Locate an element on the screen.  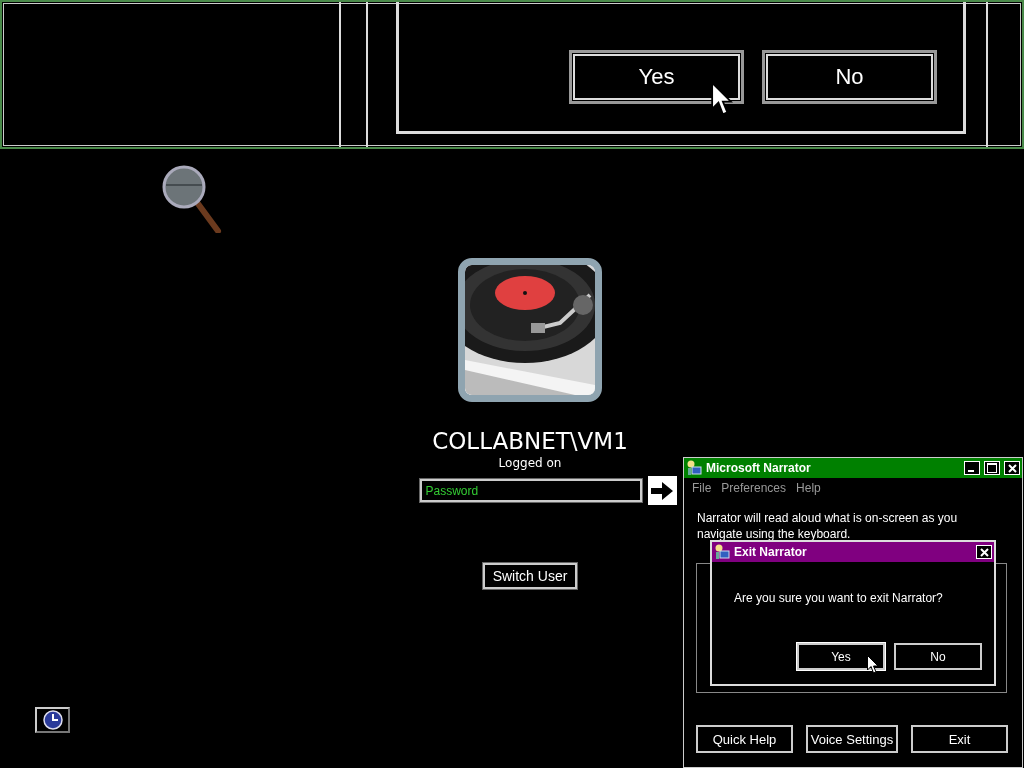
window-button: Exit is located at coordinates (959, 739).